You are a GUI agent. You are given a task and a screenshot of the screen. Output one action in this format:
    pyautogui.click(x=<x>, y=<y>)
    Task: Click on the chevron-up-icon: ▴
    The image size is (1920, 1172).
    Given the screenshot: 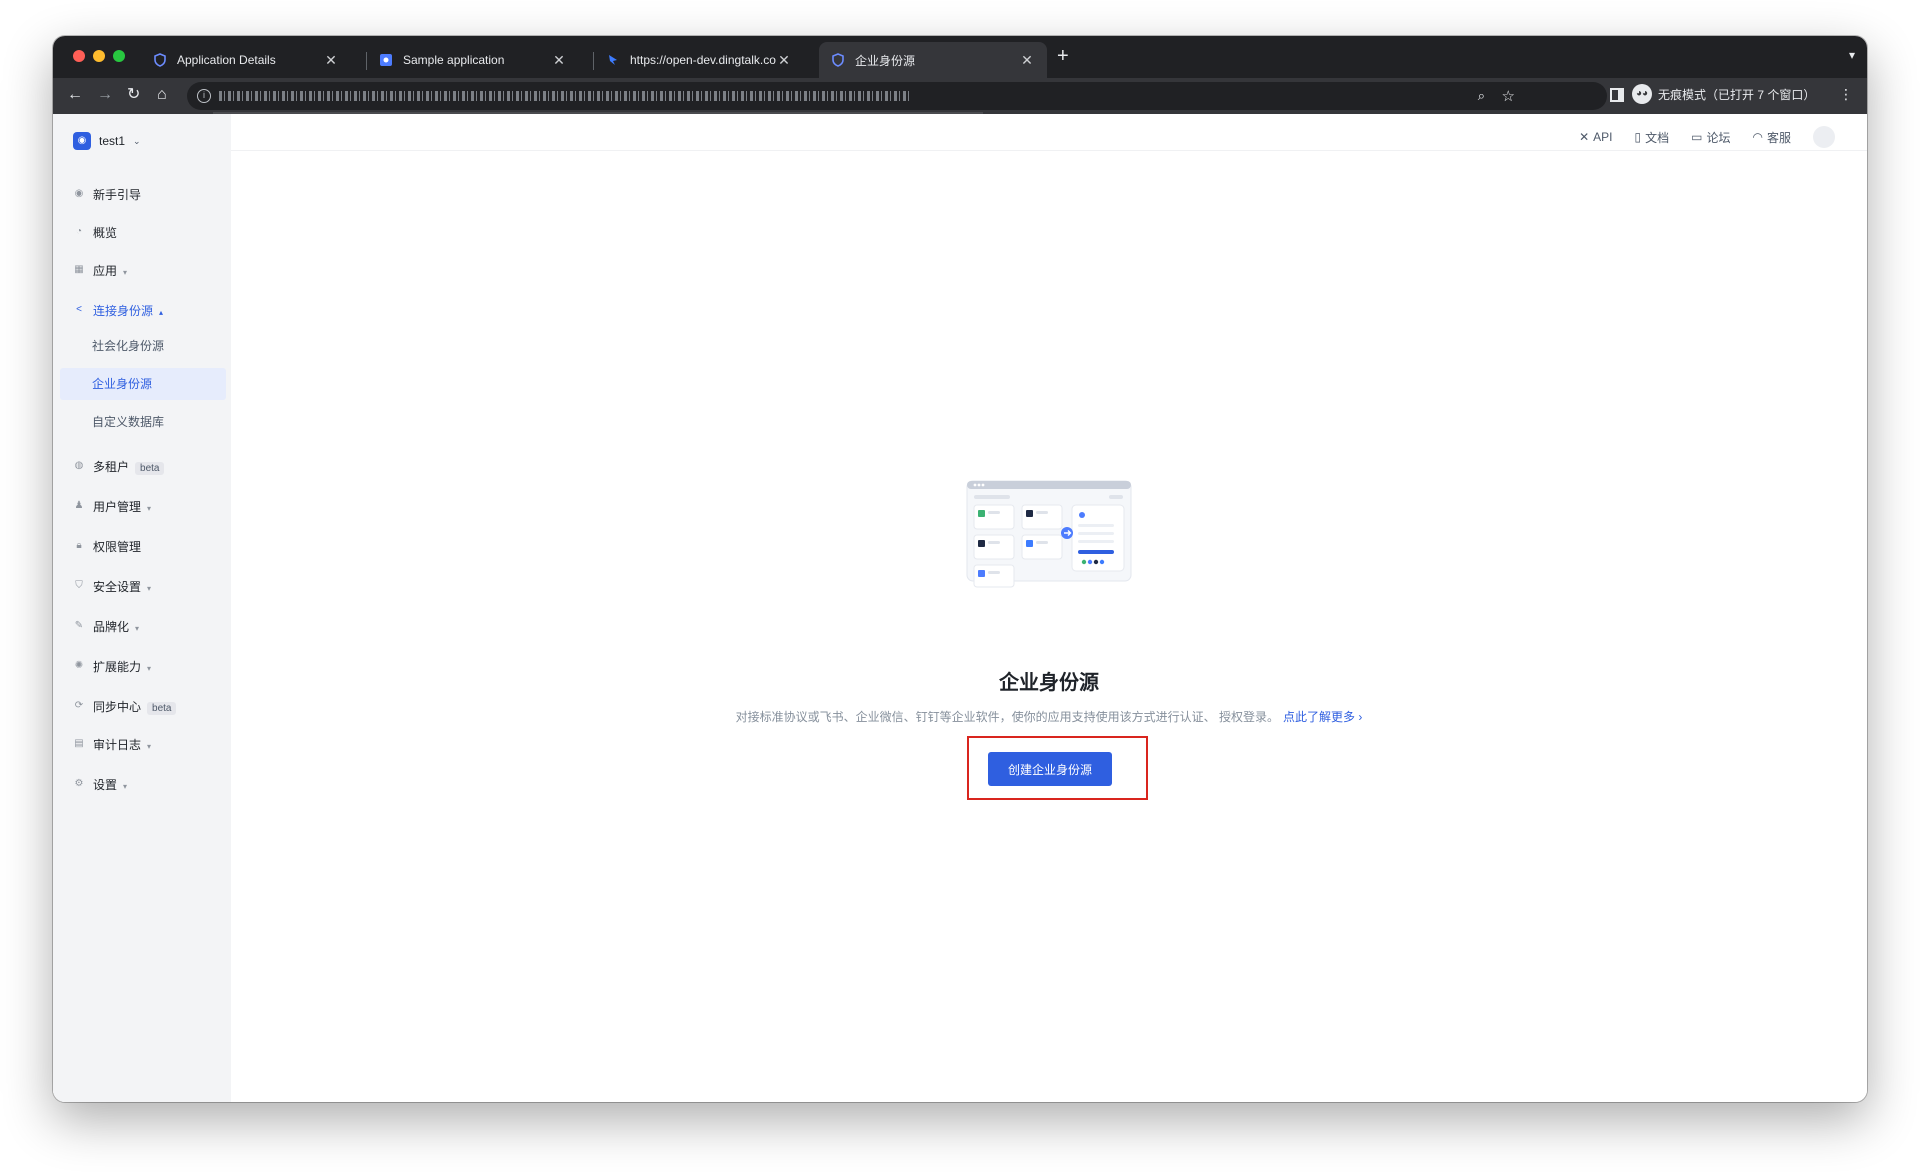 What is the action you would take?
    pyautogui.click(x=161, y=312)
    